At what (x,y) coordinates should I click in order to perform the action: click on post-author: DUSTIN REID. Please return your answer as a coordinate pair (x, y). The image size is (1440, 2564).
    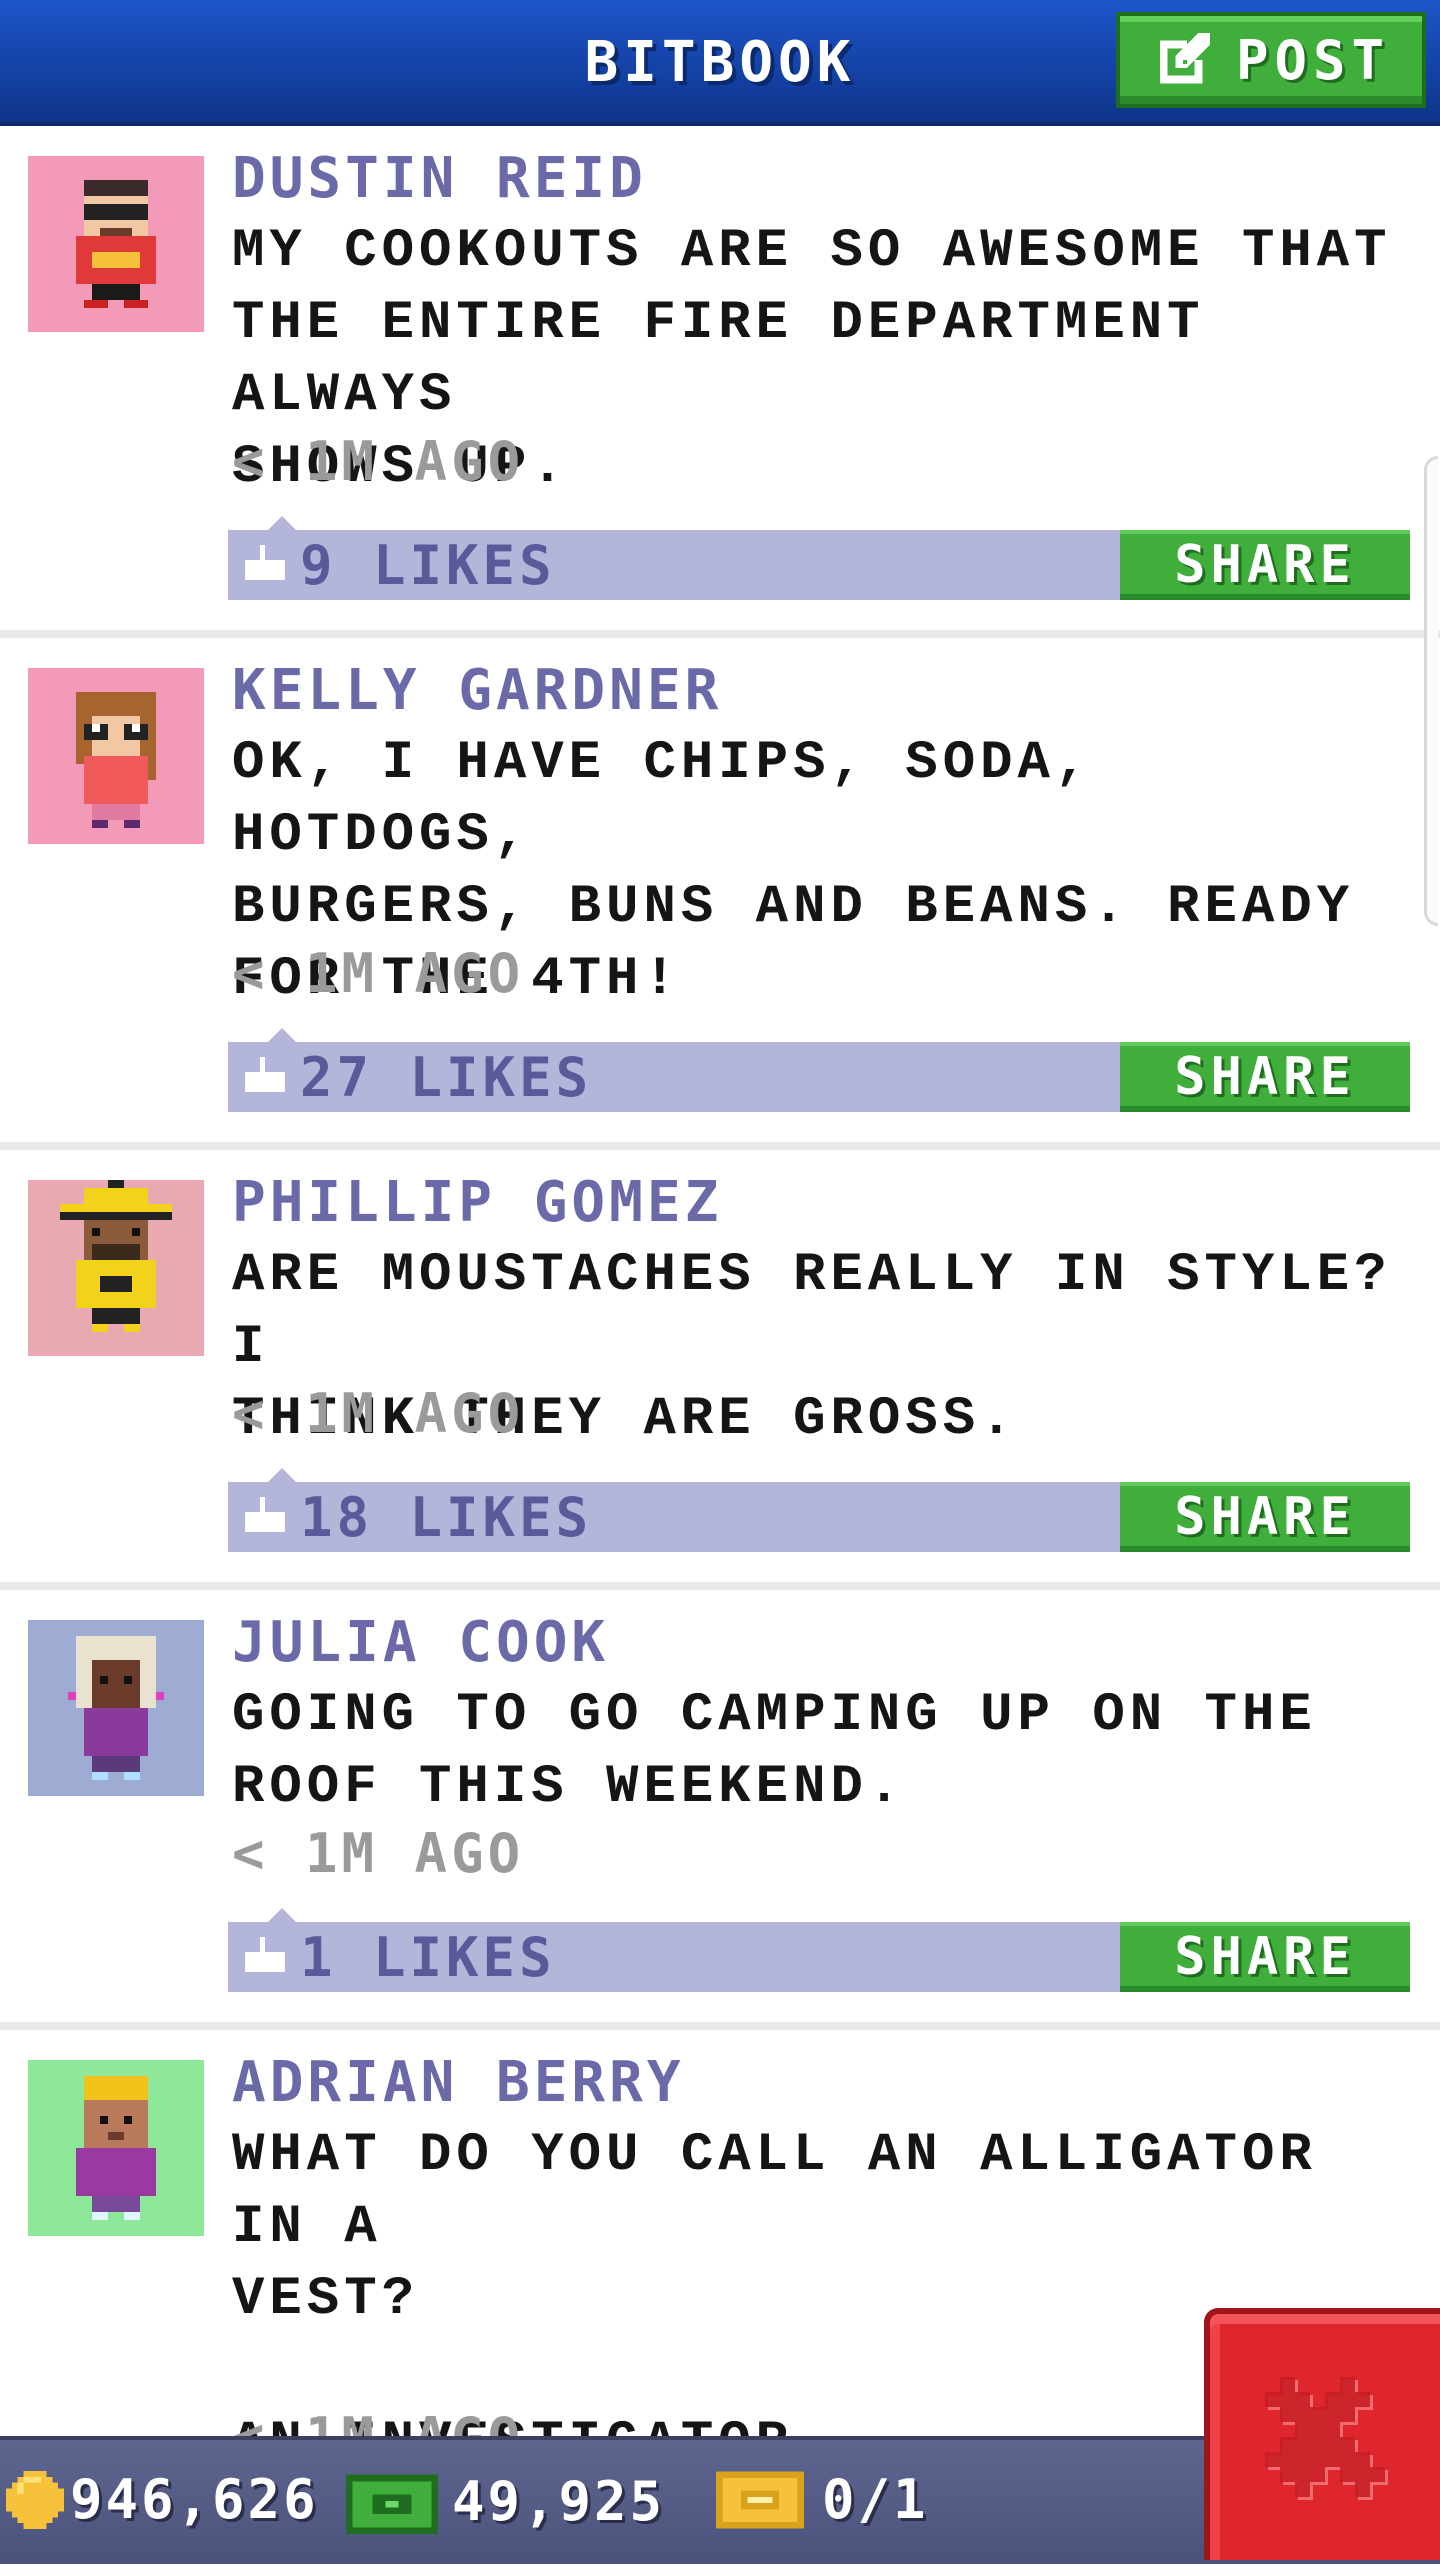
    Looking at the image, I should click on (439, 178).